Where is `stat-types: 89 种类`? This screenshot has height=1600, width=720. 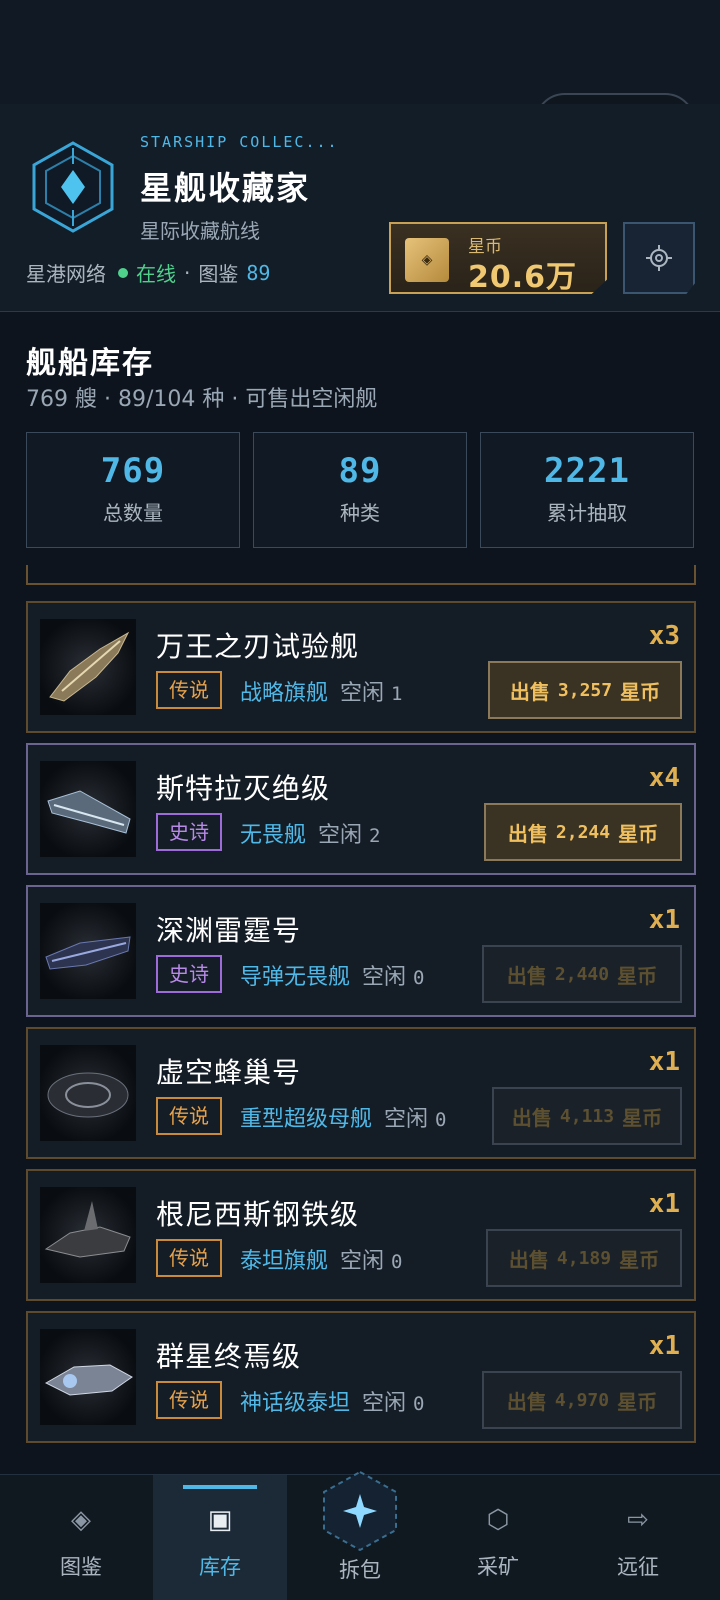
stat-types: 89 种类 is located at coordinates (360, 490).